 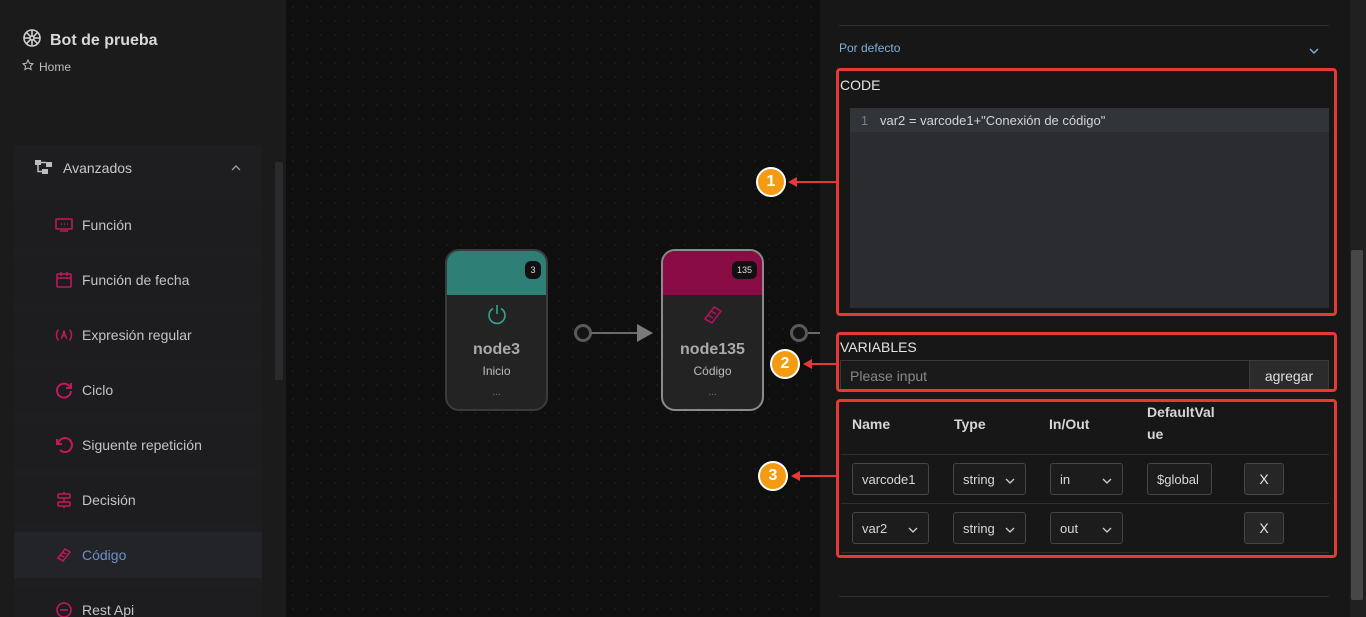 What do you see at coordinates (64, 280) in the screenshot?
I see `calendar-icon` at bounding box center [64, 280].